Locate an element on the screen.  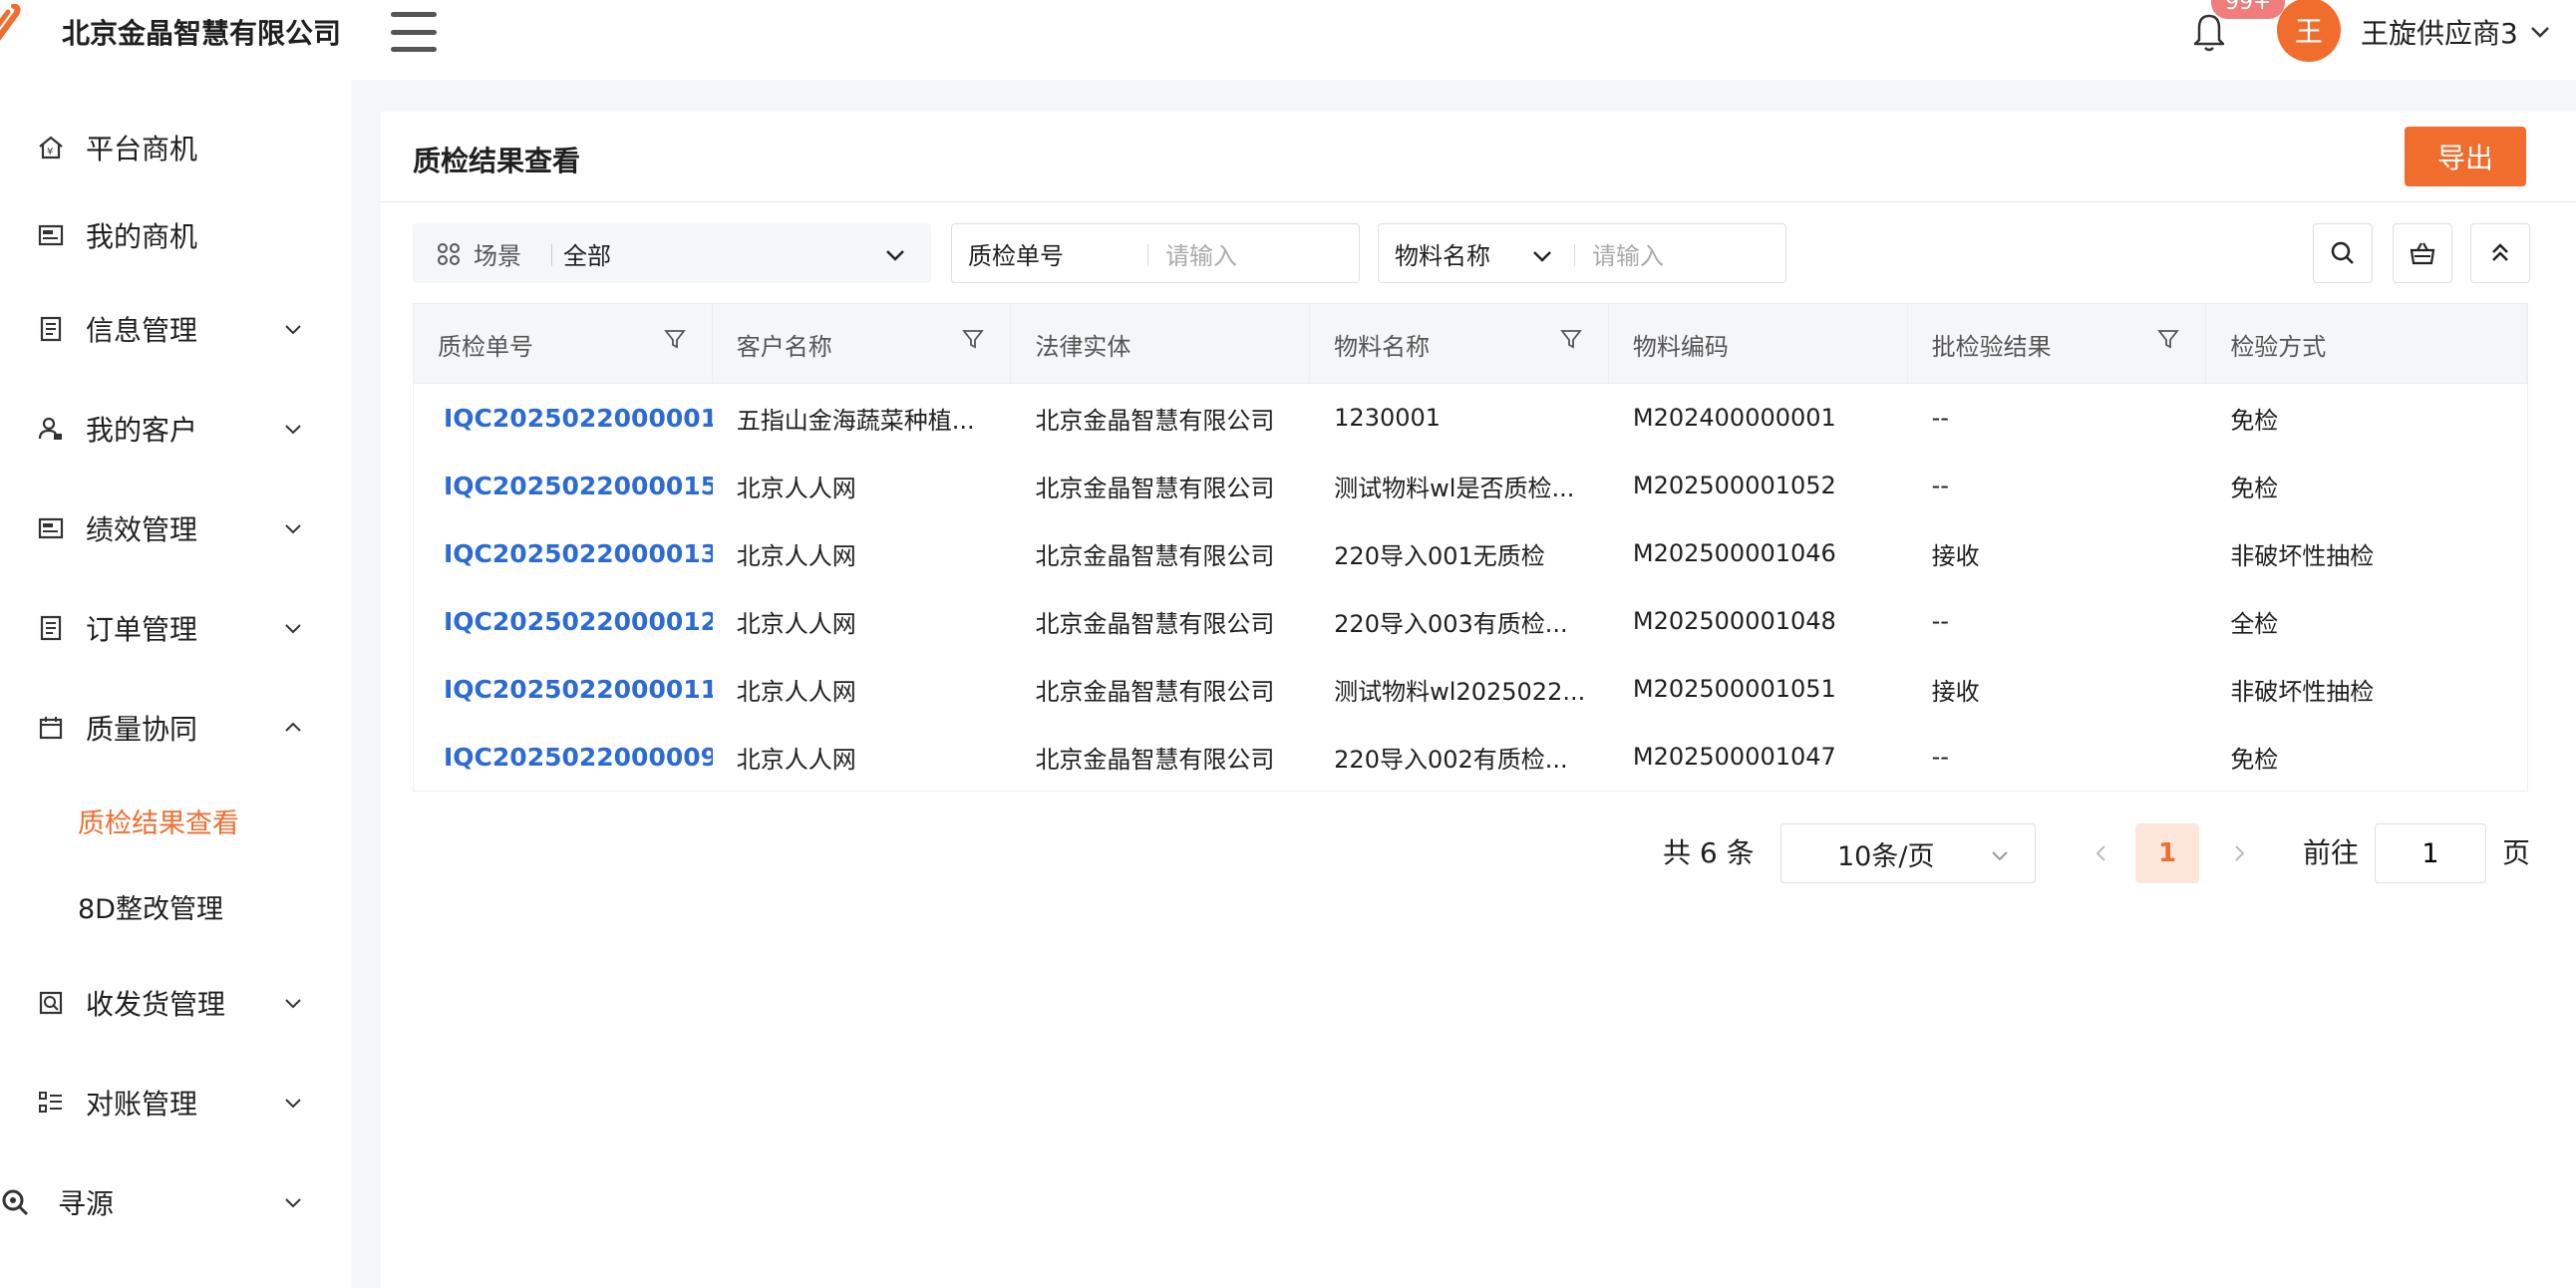
page-title: 质检结果查看 is located at coordinates (497, 161).